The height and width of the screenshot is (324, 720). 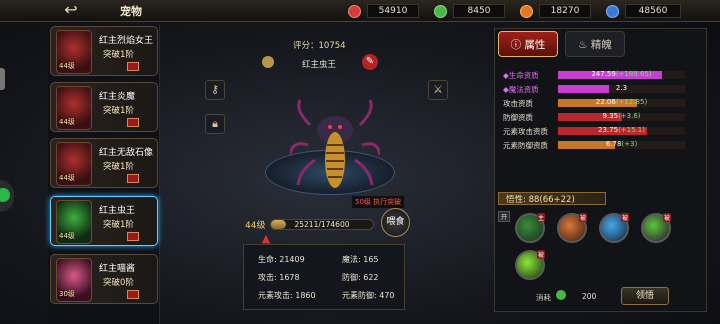 I want to click on stat-defense: 防御: 622, so click(x=360, y=277).